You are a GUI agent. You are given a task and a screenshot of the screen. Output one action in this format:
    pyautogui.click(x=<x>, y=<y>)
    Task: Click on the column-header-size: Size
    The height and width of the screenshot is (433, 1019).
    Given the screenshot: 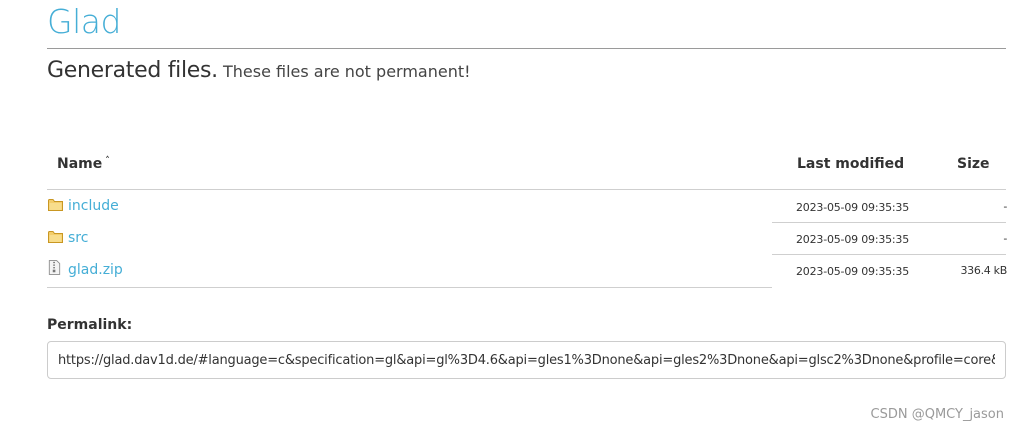 What is the action you would take?
    pyautogui.click(x=973, y=164)
    